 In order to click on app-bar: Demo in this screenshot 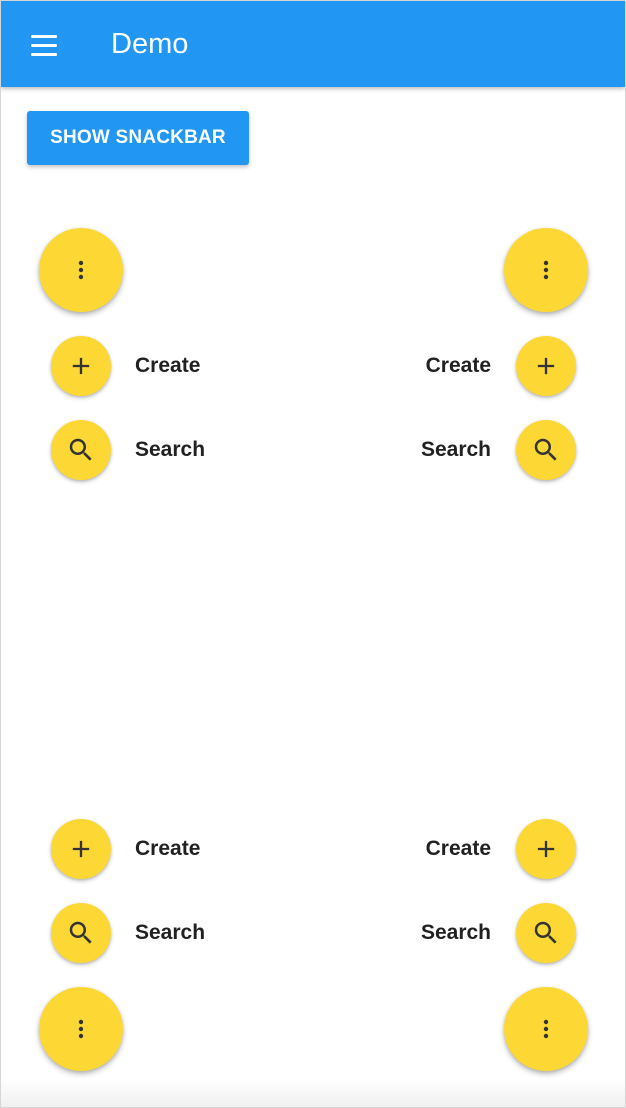, I will do `click(313, 44)`.